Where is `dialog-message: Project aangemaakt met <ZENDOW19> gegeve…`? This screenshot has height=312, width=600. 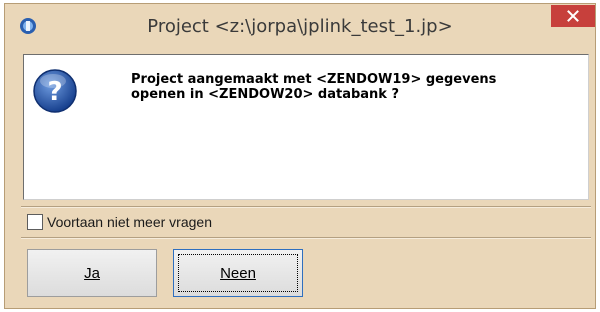 dialog-message: Project aangemaakt met <ZENDOW19> gegeve… is located at coordinates (314, 87).